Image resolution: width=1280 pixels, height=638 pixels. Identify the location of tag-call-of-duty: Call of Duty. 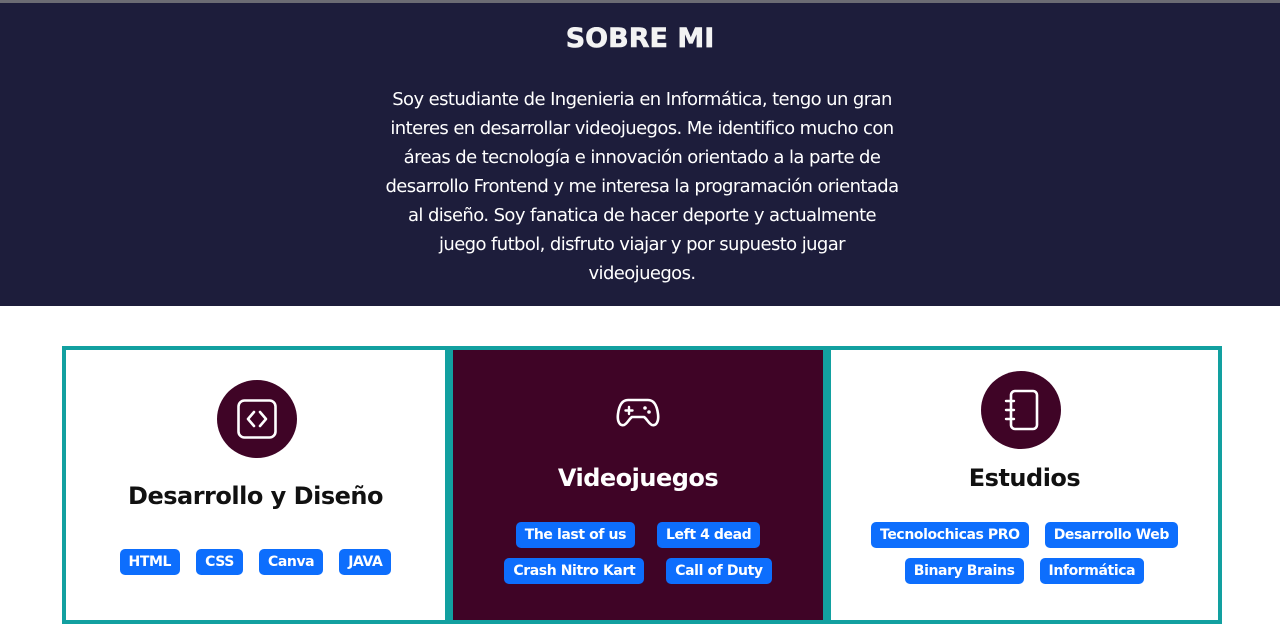
(719, 571).